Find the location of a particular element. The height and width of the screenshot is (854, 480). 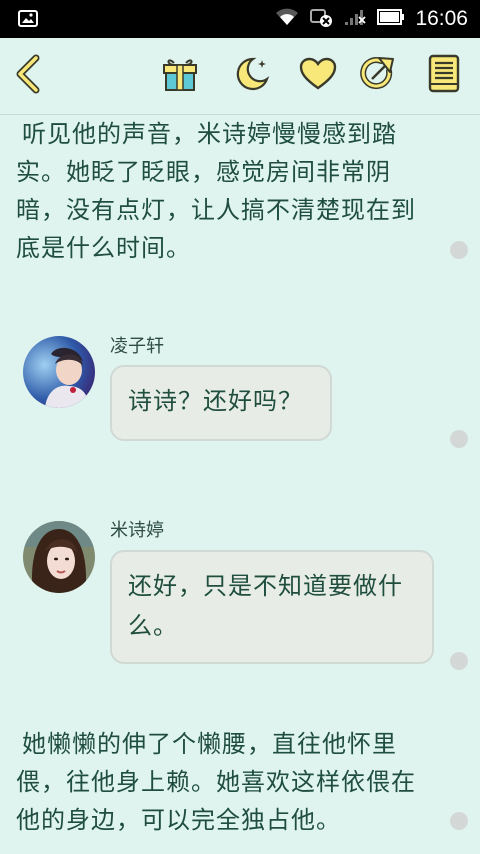

message-bubble: 还好，只是不知道要做什么。 is located at coordinates (272, 607).